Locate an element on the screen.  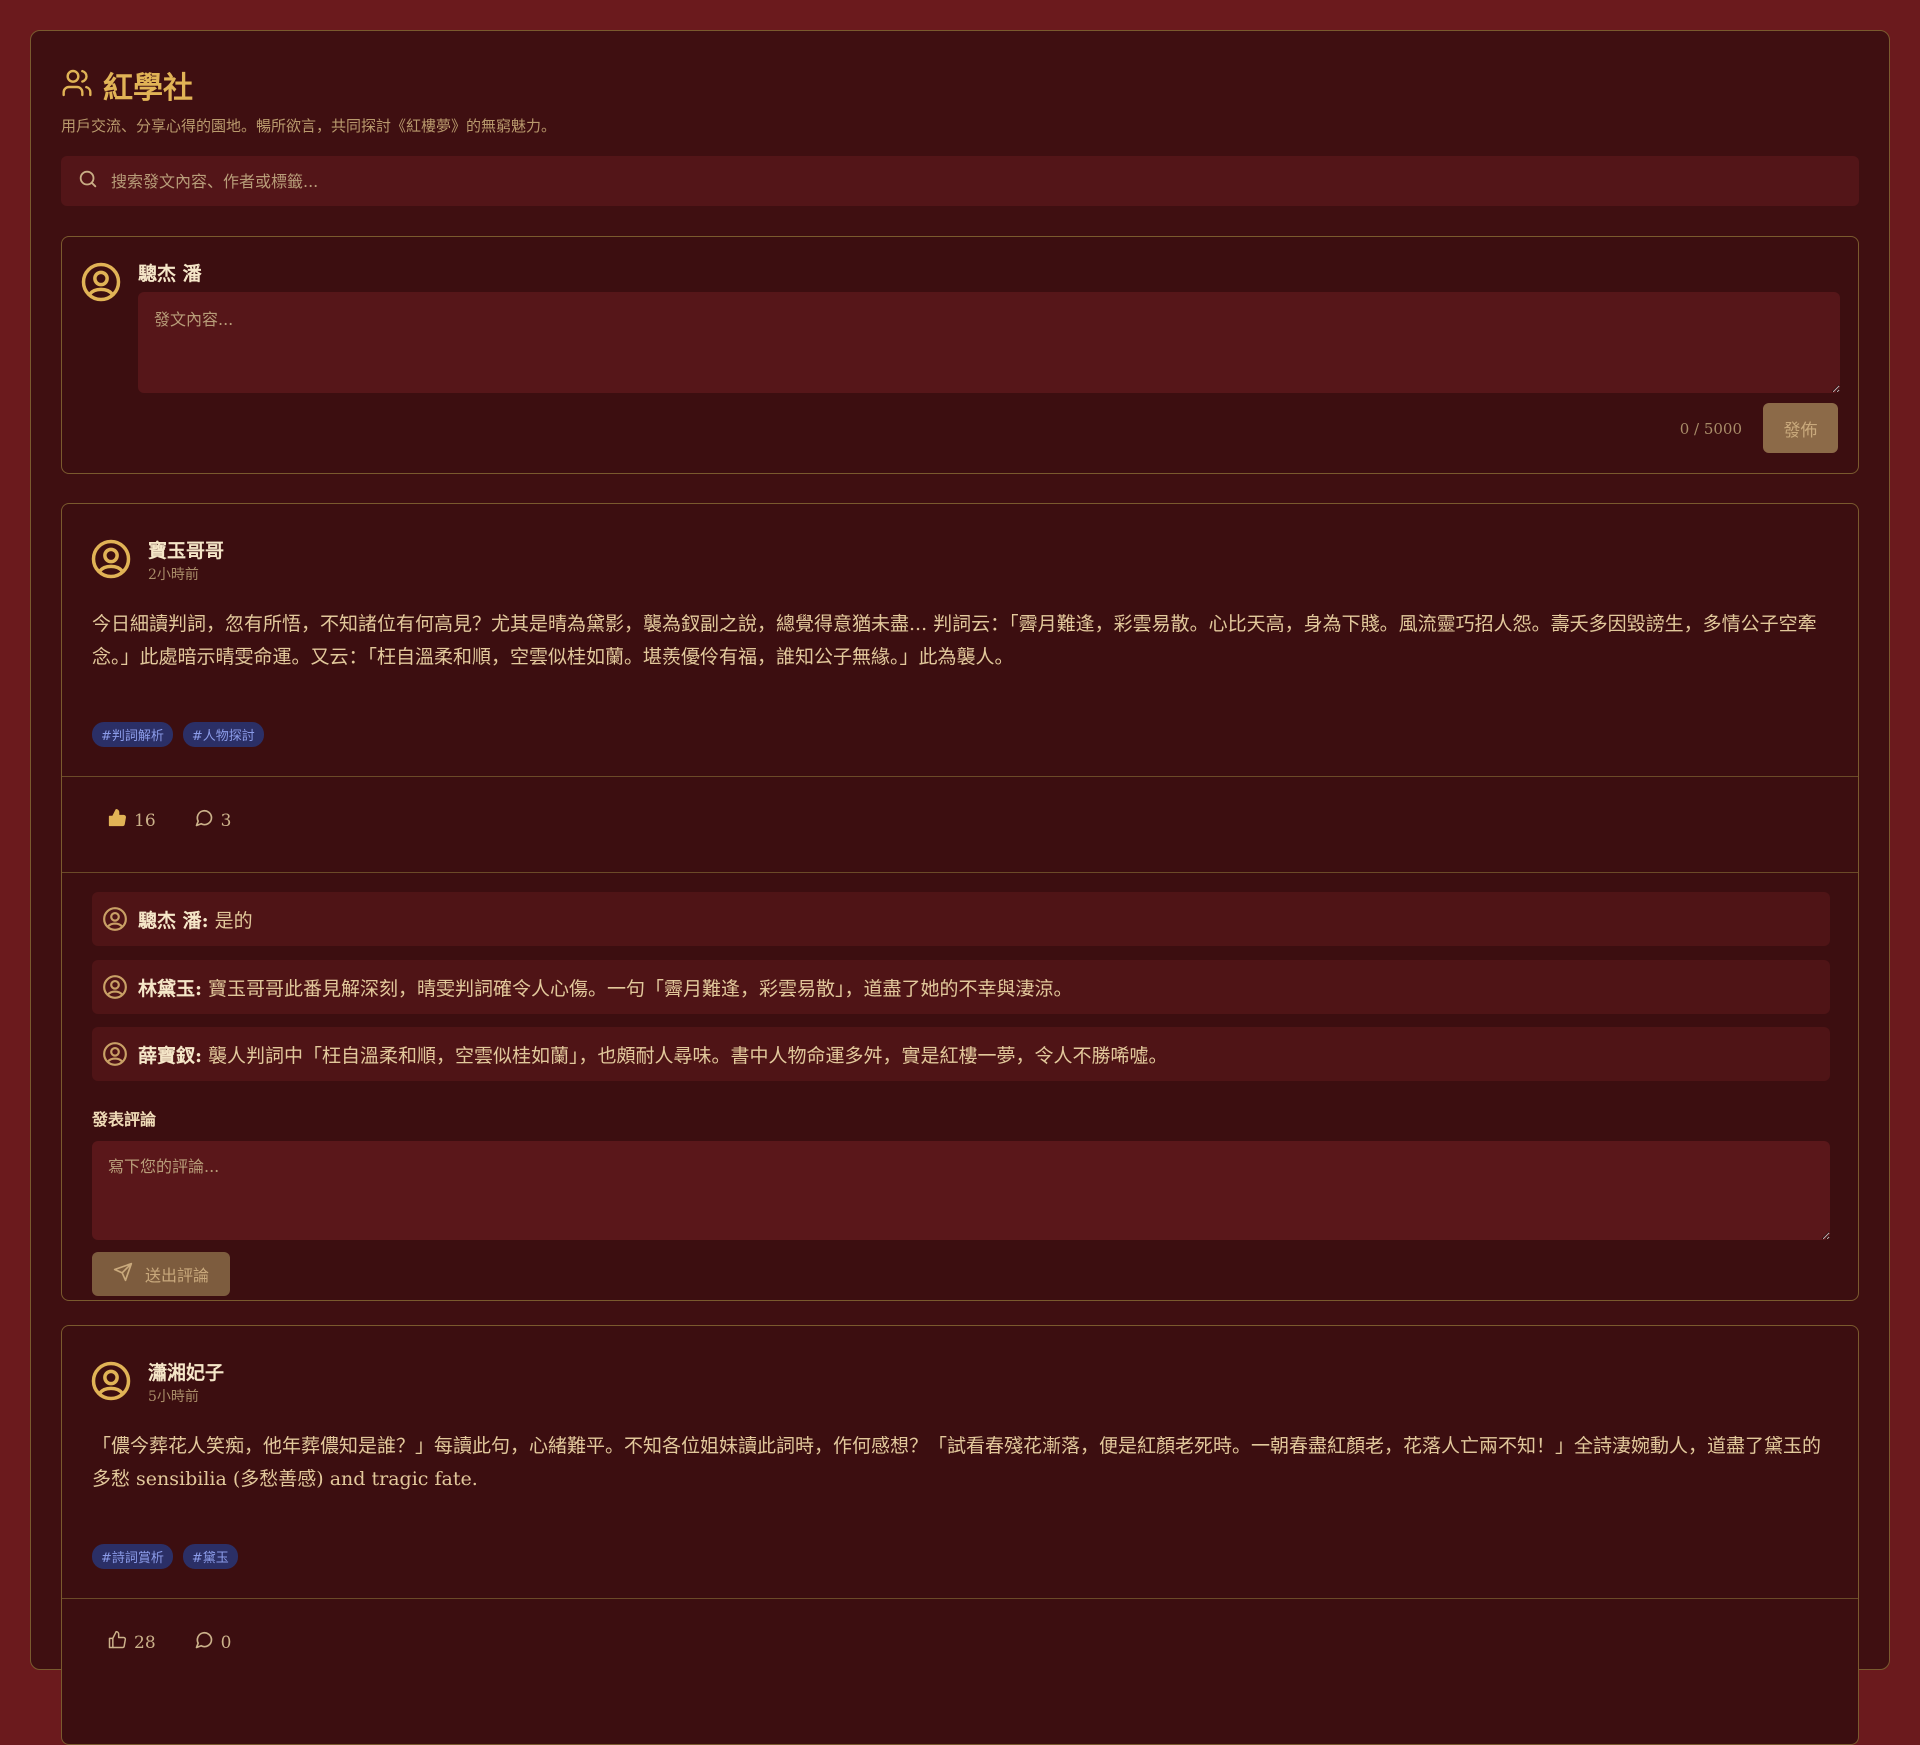
comment-author: 林黛玉: is located at coordinates (170, 988).